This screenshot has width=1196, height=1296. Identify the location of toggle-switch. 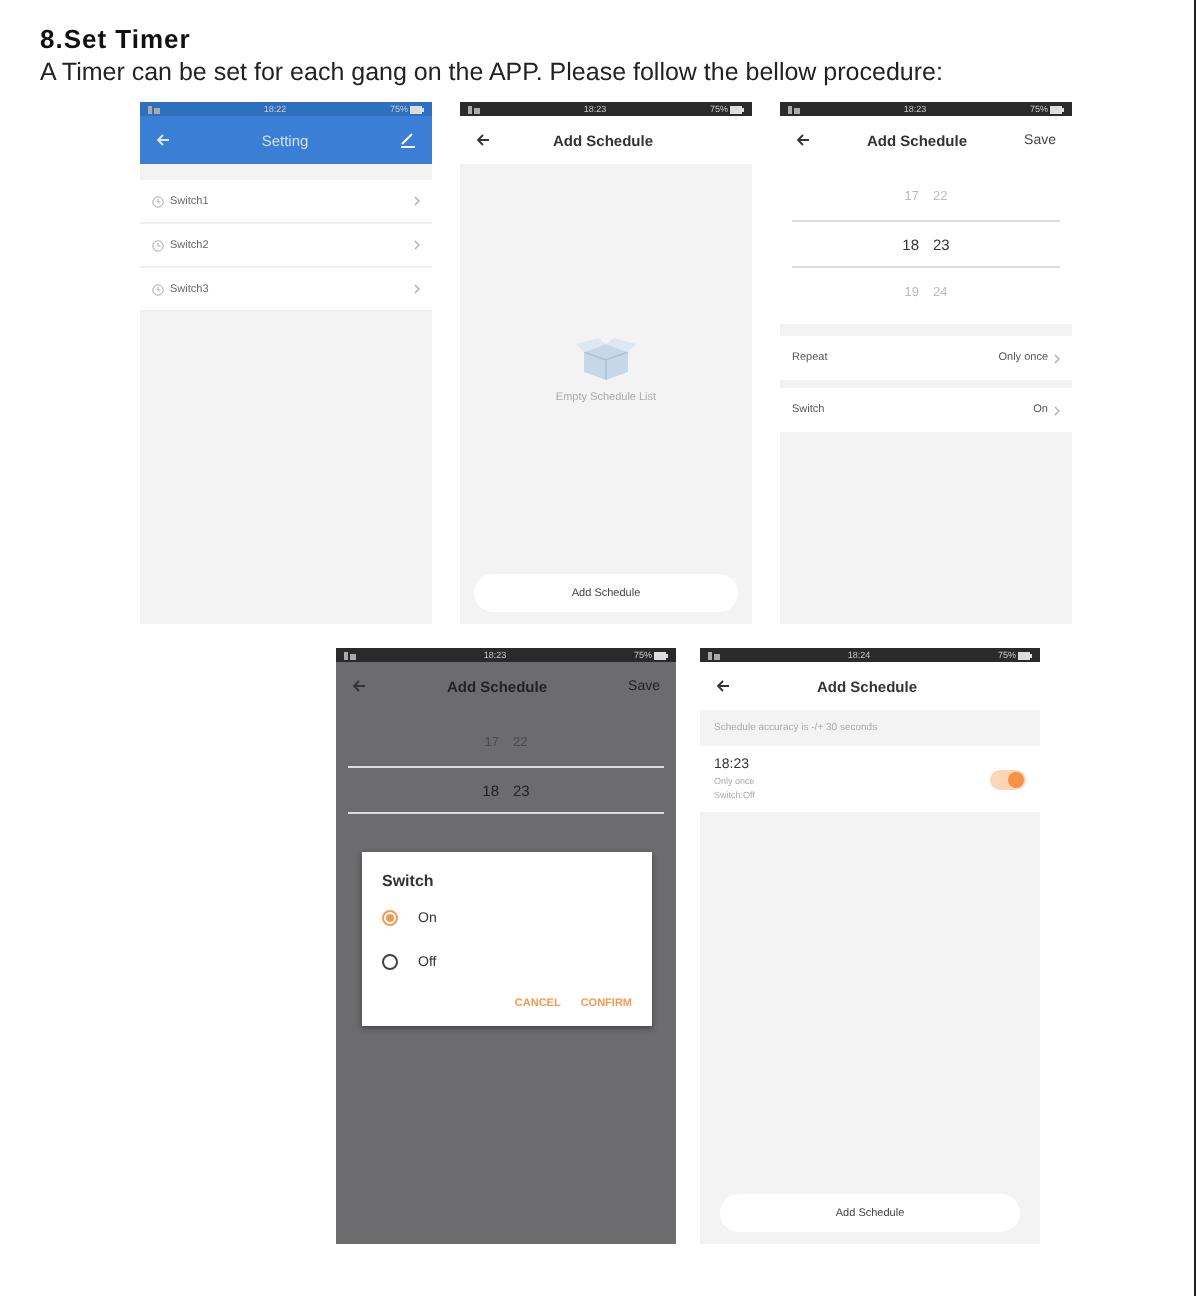
(1008, 779).